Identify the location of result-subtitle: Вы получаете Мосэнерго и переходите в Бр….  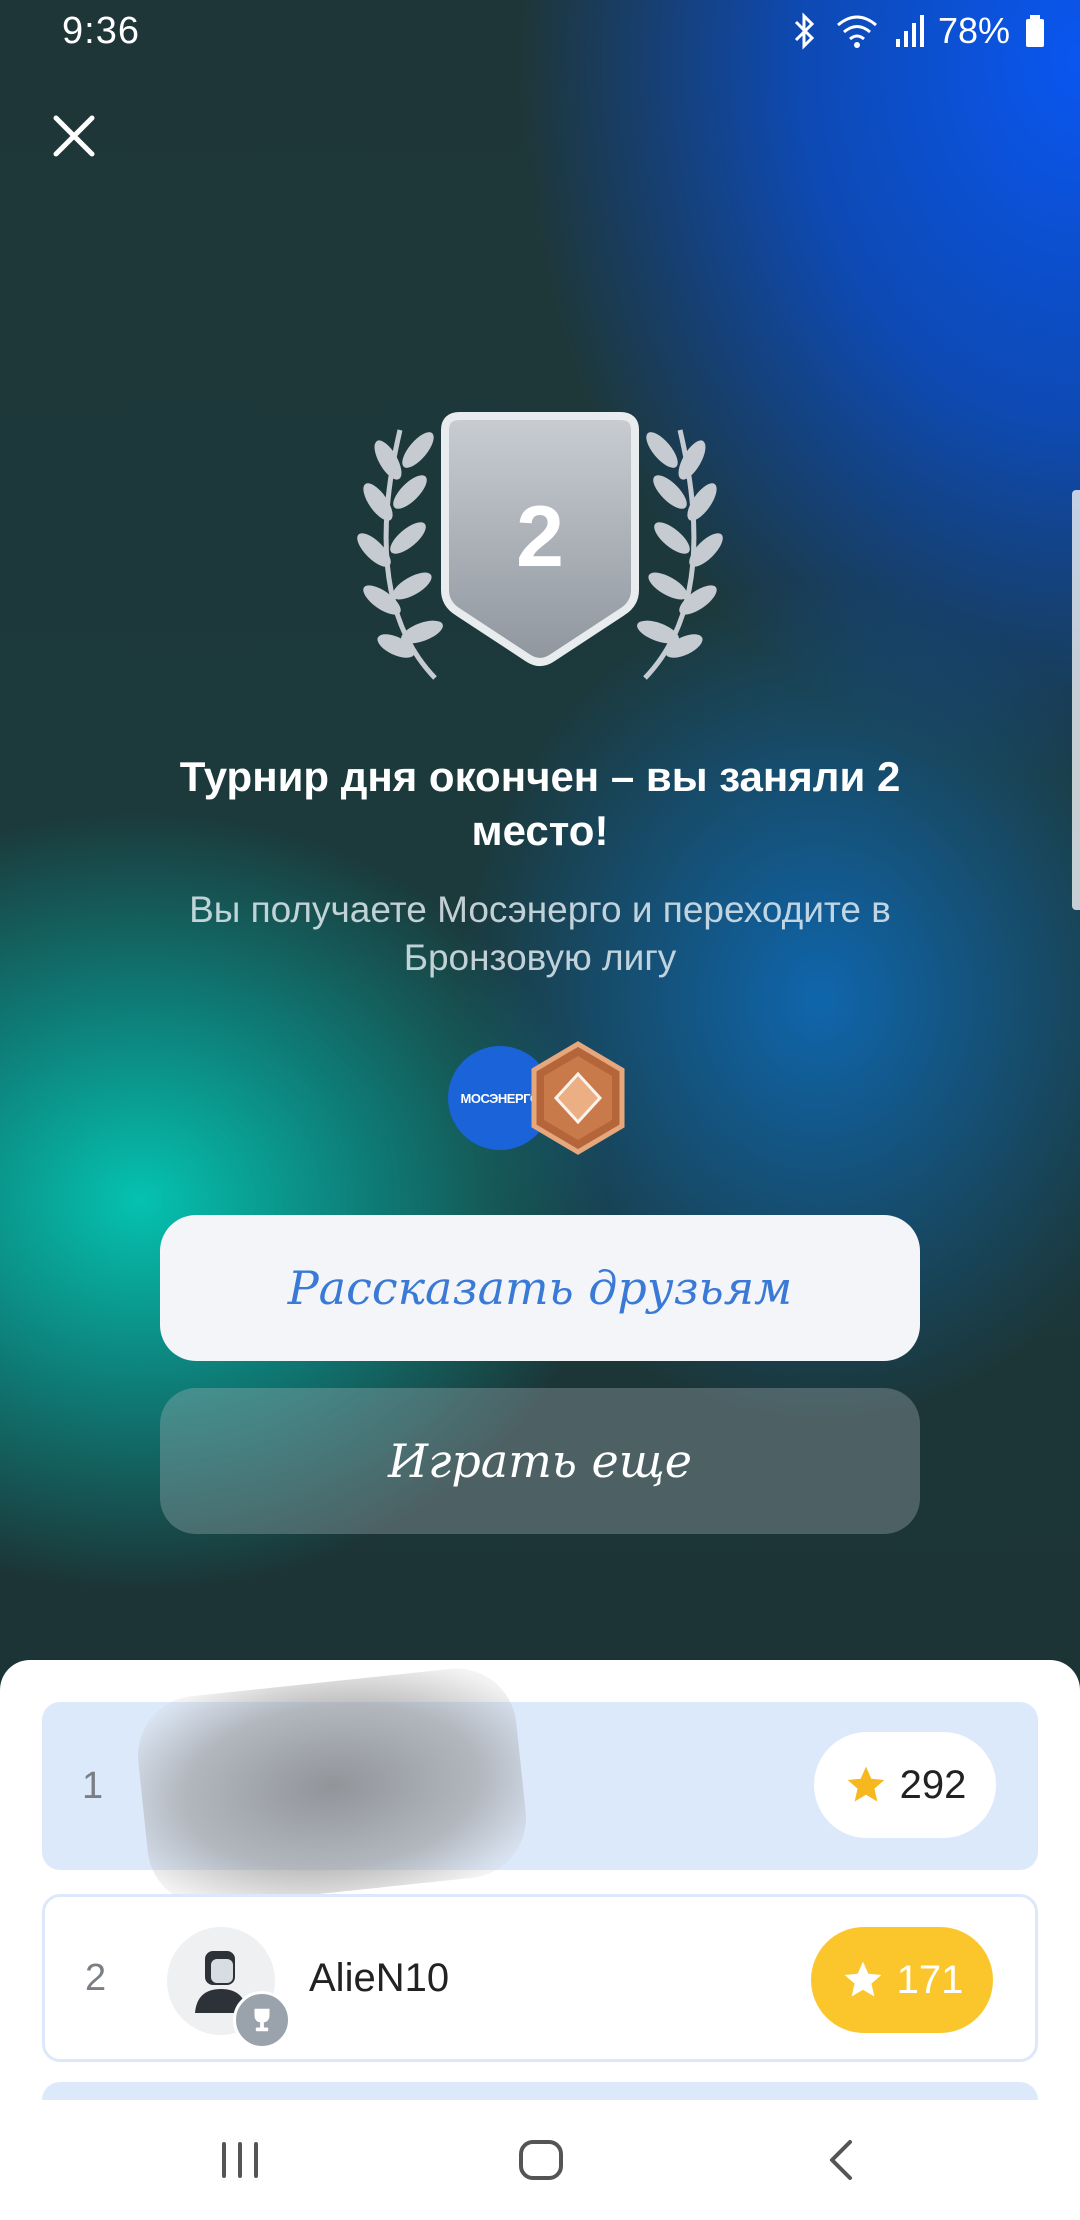
(540, 933).